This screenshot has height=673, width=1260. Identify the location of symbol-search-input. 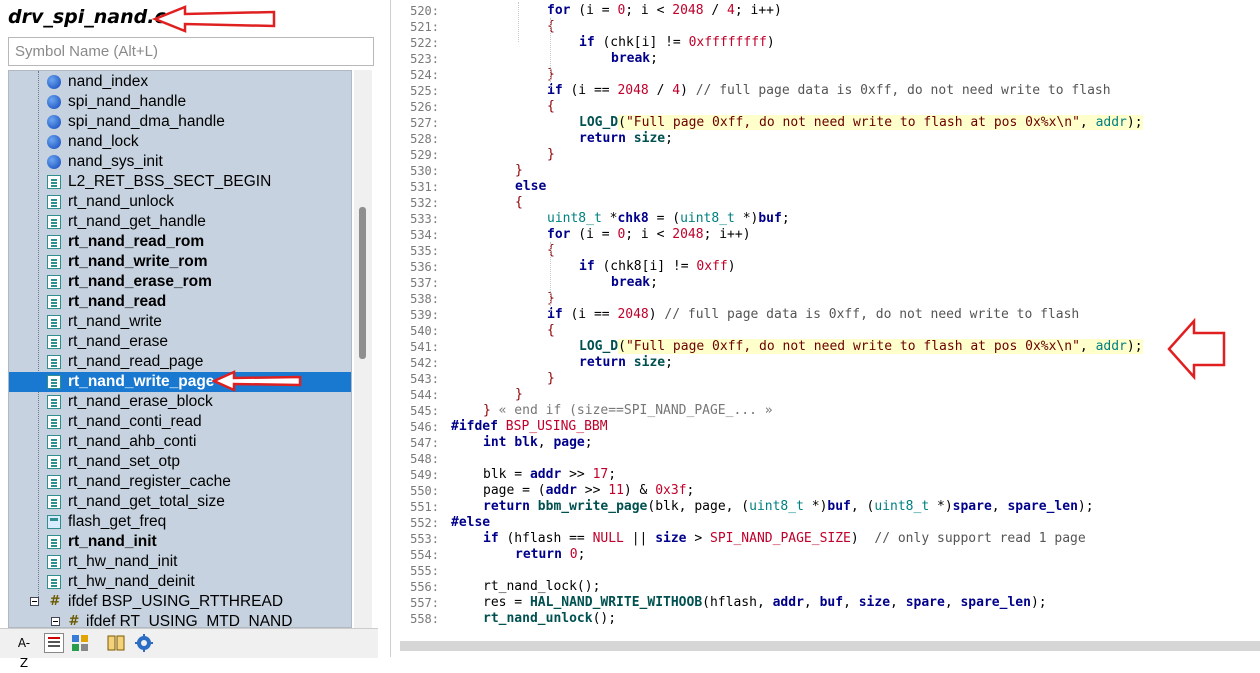
(191, 51).